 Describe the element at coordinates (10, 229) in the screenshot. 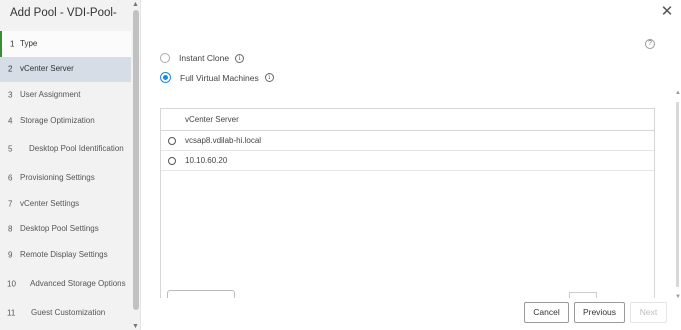

I see `step-number: 8` at that location.